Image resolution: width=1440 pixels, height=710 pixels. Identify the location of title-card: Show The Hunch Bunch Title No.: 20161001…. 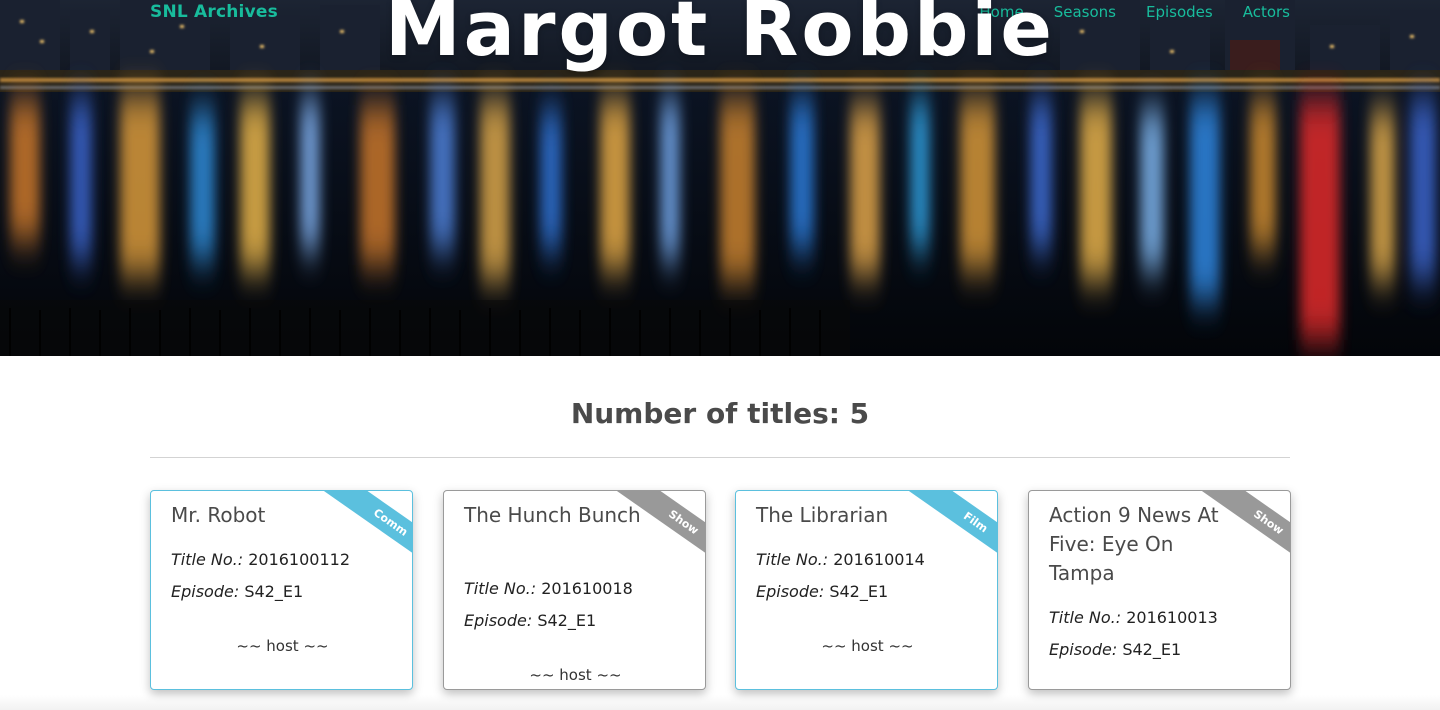
(574, 590).